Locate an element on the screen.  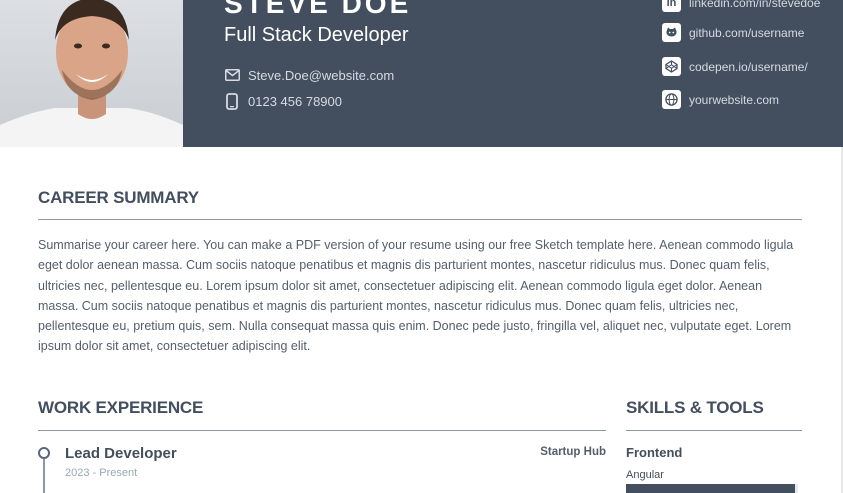
email-contact: Steve.Doe@website.com is located at coordinates (309, 75).